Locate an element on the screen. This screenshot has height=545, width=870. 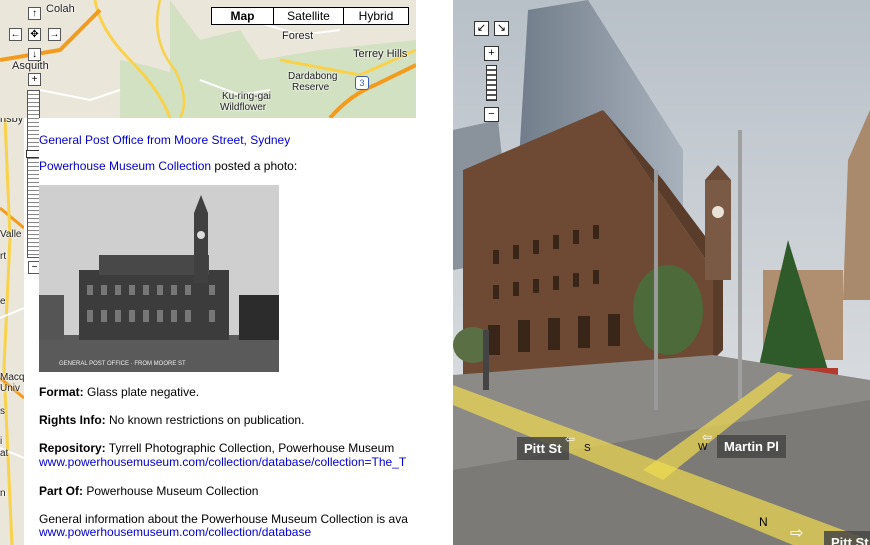
arrow-icon-pitt: ⇦ is located at coordinates (570, 439).